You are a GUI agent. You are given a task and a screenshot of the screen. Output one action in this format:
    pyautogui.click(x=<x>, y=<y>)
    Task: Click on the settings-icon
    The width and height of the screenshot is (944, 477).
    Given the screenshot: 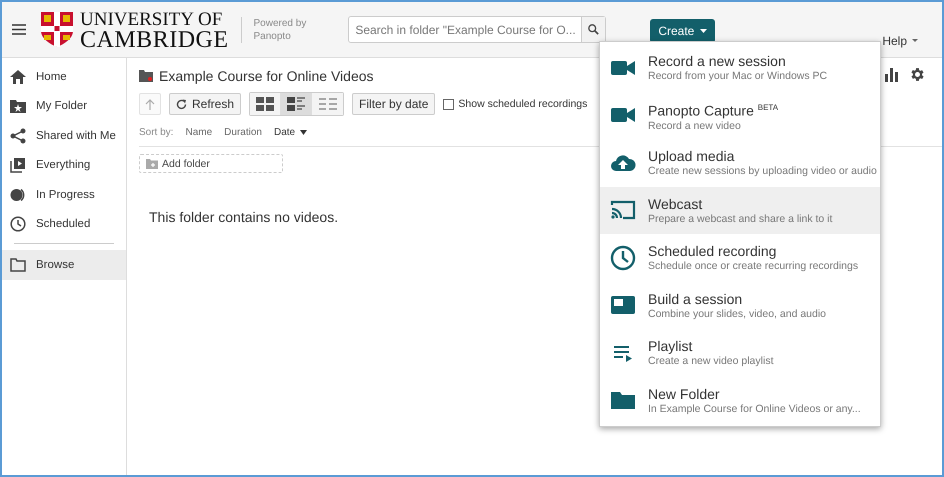 What is the action you would take?
    pyautogui.click(x=917, y=74)
    